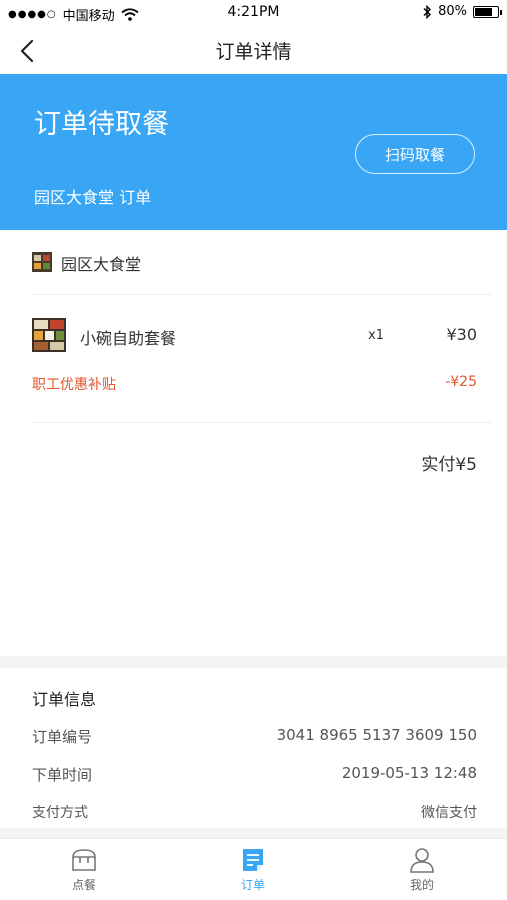 This screenshot has width=507, height=900. What do you see at coordinates (84, 860) in the screenshot?
I see `store-icon` at bounding box center [84, 860].